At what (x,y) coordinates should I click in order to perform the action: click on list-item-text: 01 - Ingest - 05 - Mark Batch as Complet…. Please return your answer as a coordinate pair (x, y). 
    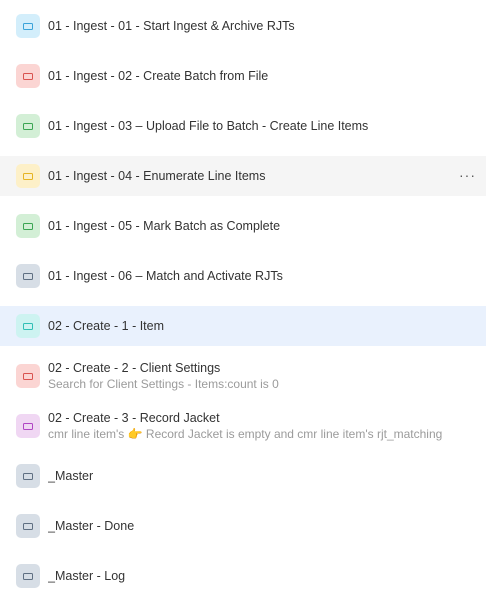
    Looking at the image, I should click on (267, 226).